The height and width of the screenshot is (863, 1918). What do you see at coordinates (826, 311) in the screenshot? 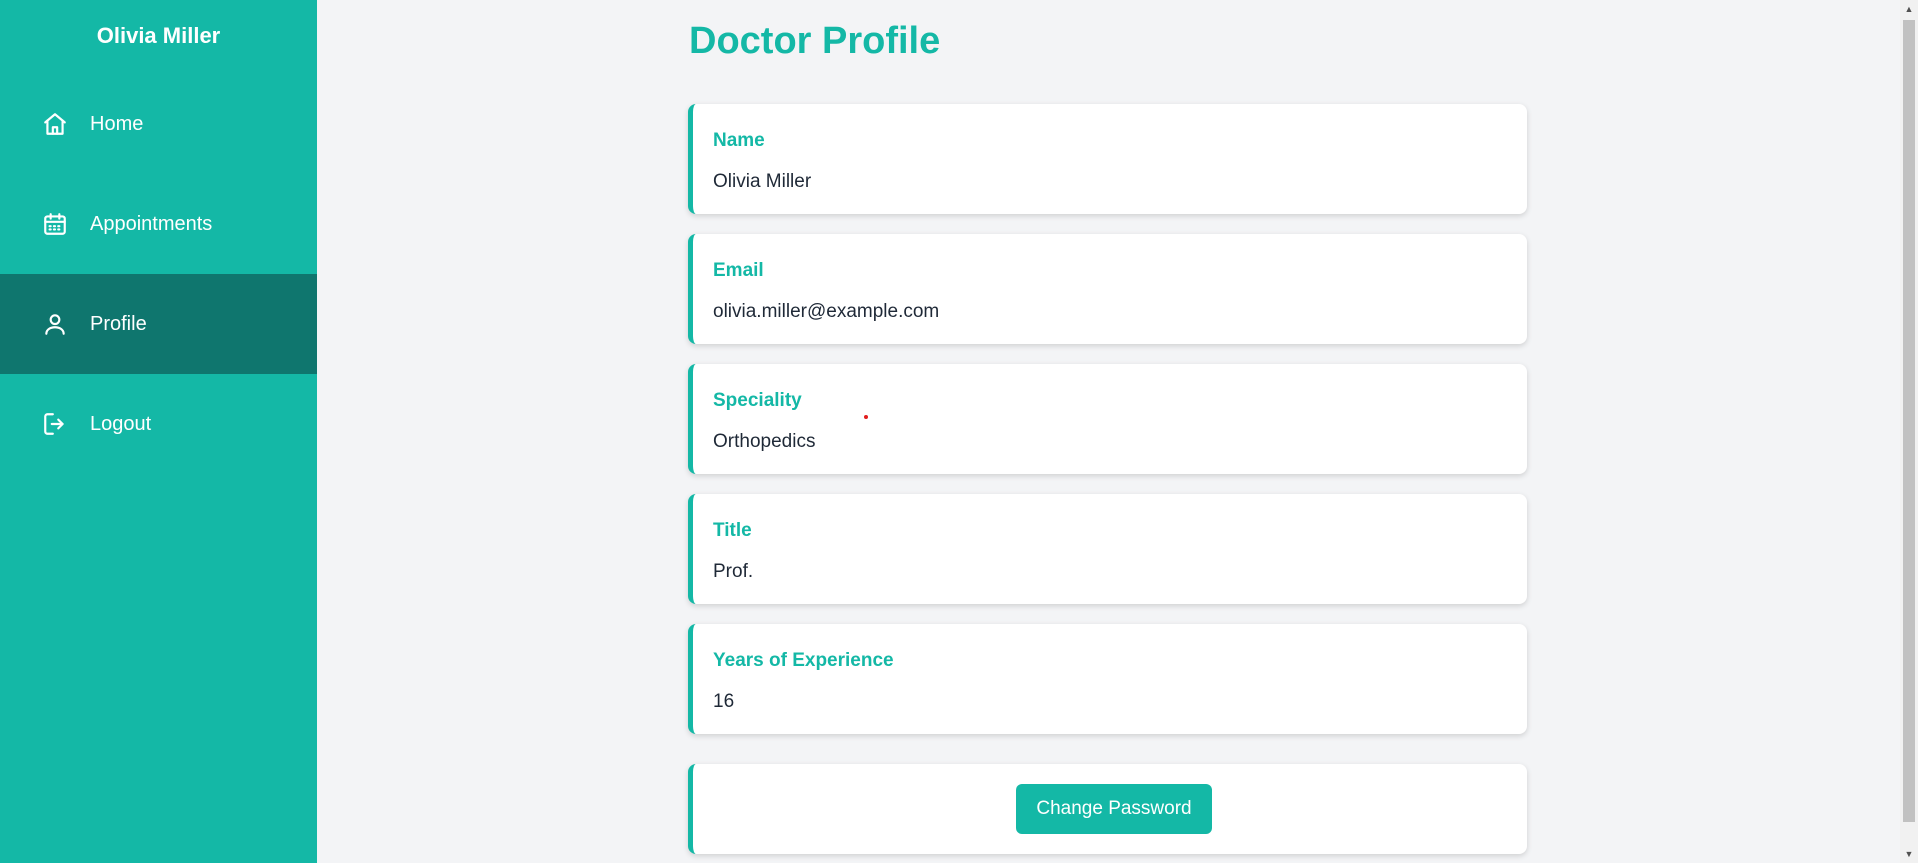
I see `field-value: olivia.miller@example.com` at bounding box center [826, 311].